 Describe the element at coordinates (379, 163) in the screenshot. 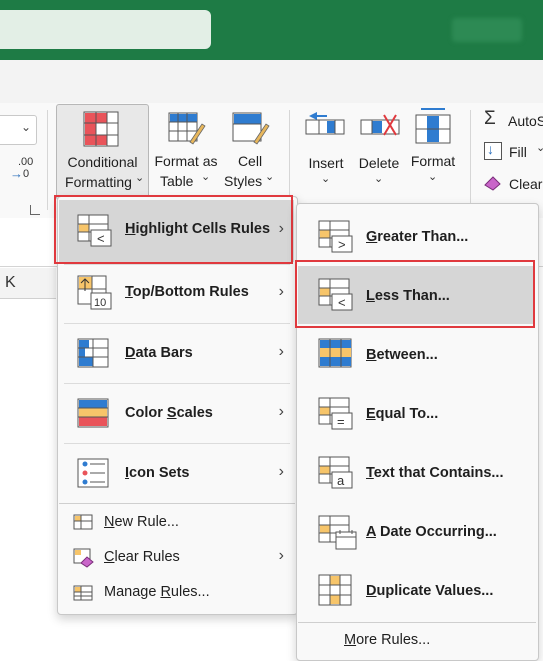

I see `delete-label: Delete` at that location.